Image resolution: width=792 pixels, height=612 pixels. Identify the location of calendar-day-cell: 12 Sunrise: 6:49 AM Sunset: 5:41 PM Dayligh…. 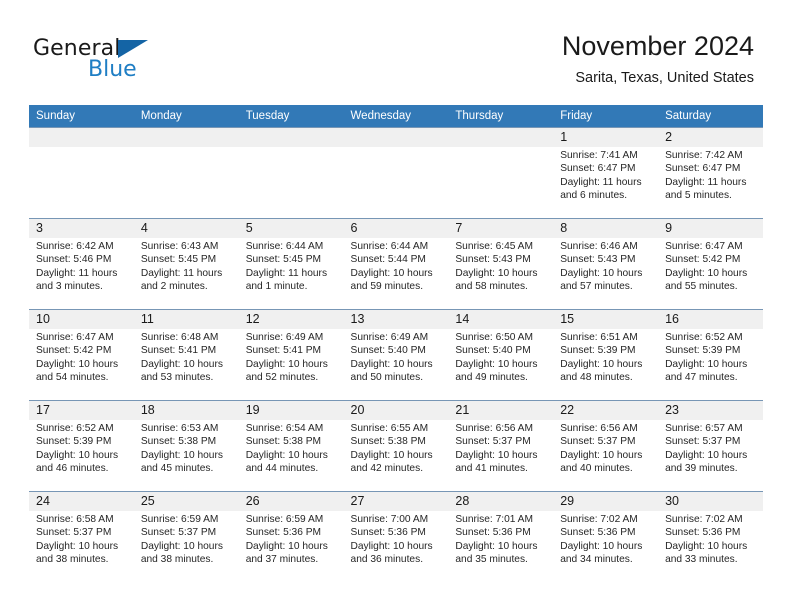
(291, 355).